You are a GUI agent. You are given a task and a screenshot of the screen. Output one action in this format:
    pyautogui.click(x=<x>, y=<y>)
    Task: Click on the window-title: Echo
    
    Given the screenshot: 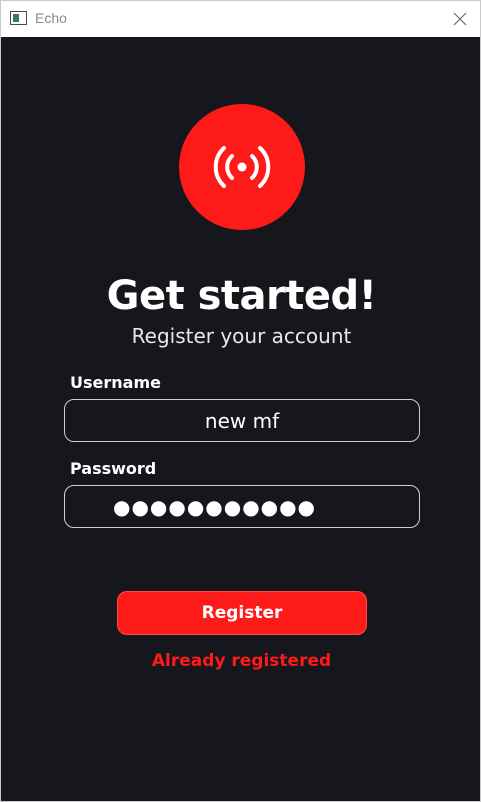 What is the action you would take?
    pyautogui.click(x=51, y=18)
    